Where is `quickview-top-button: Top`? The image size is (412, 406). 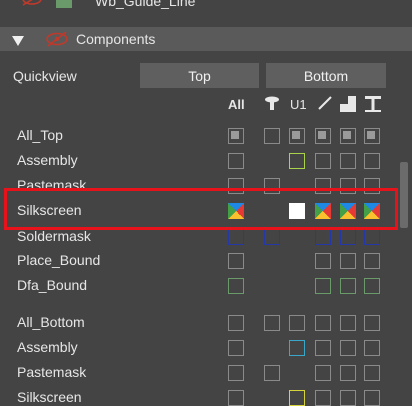 quickview-top-button: Top is located at coordinates (199, 75).